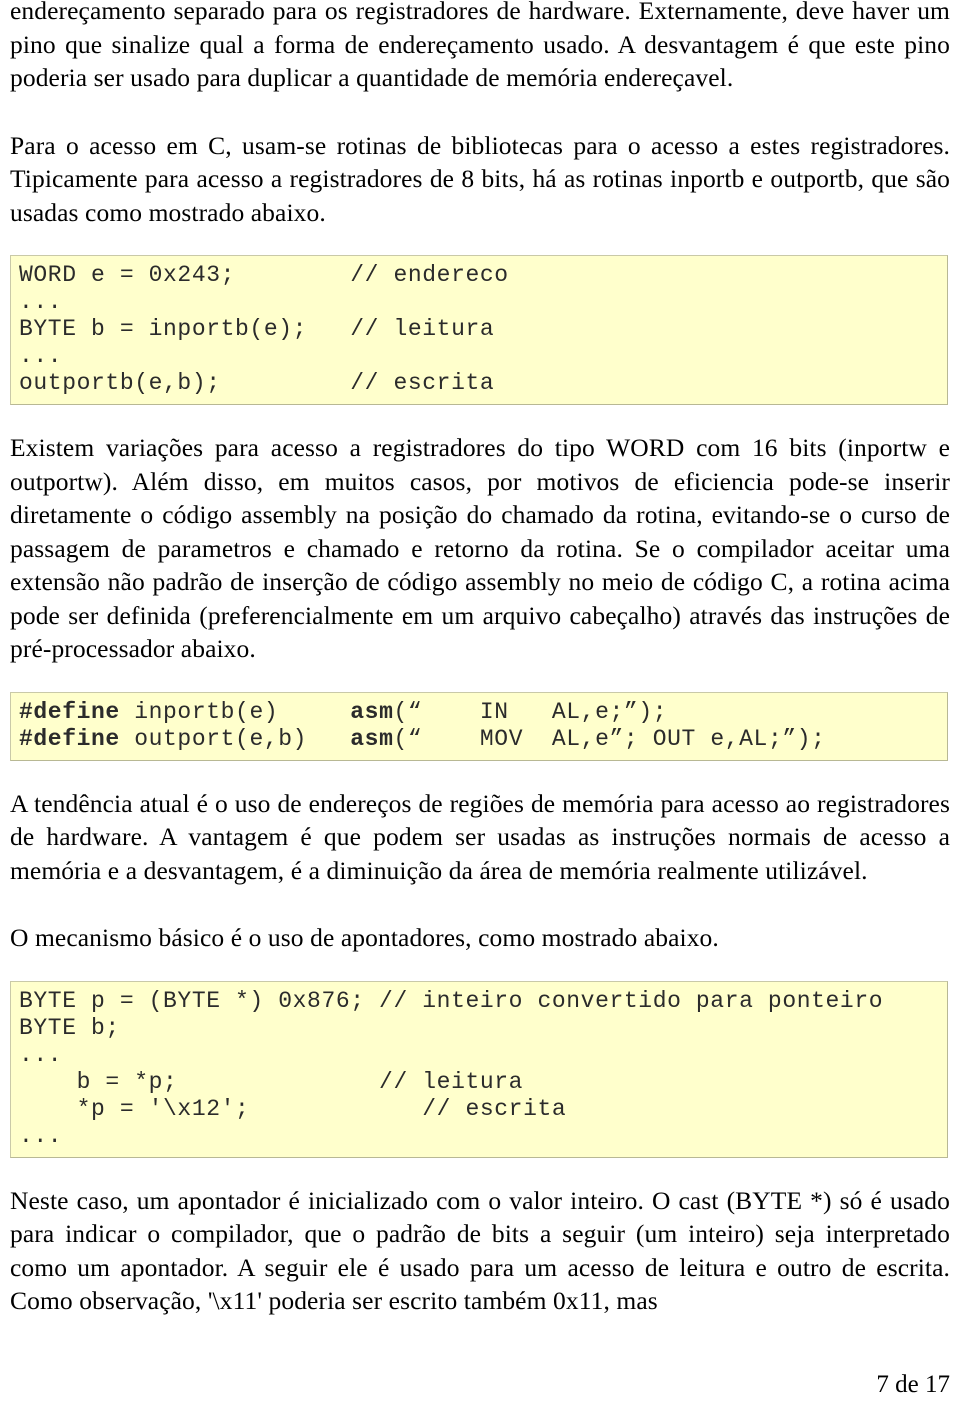 The width and height of the screenshot is (960, 1420). I want to click on code-macro-inportb: inportb(e), so click(235, 711).